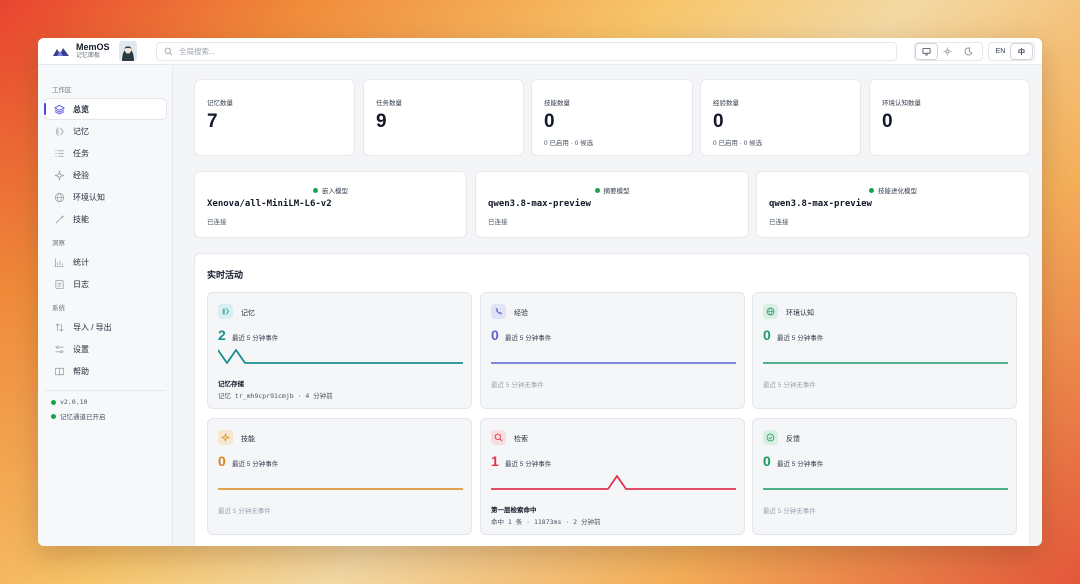 This screenshot has width=1080, height=584. I want to click on activity-event-meta: 记忆 tr_mh9cpr91cmjb · 4 分钟前, so click(275, 396).